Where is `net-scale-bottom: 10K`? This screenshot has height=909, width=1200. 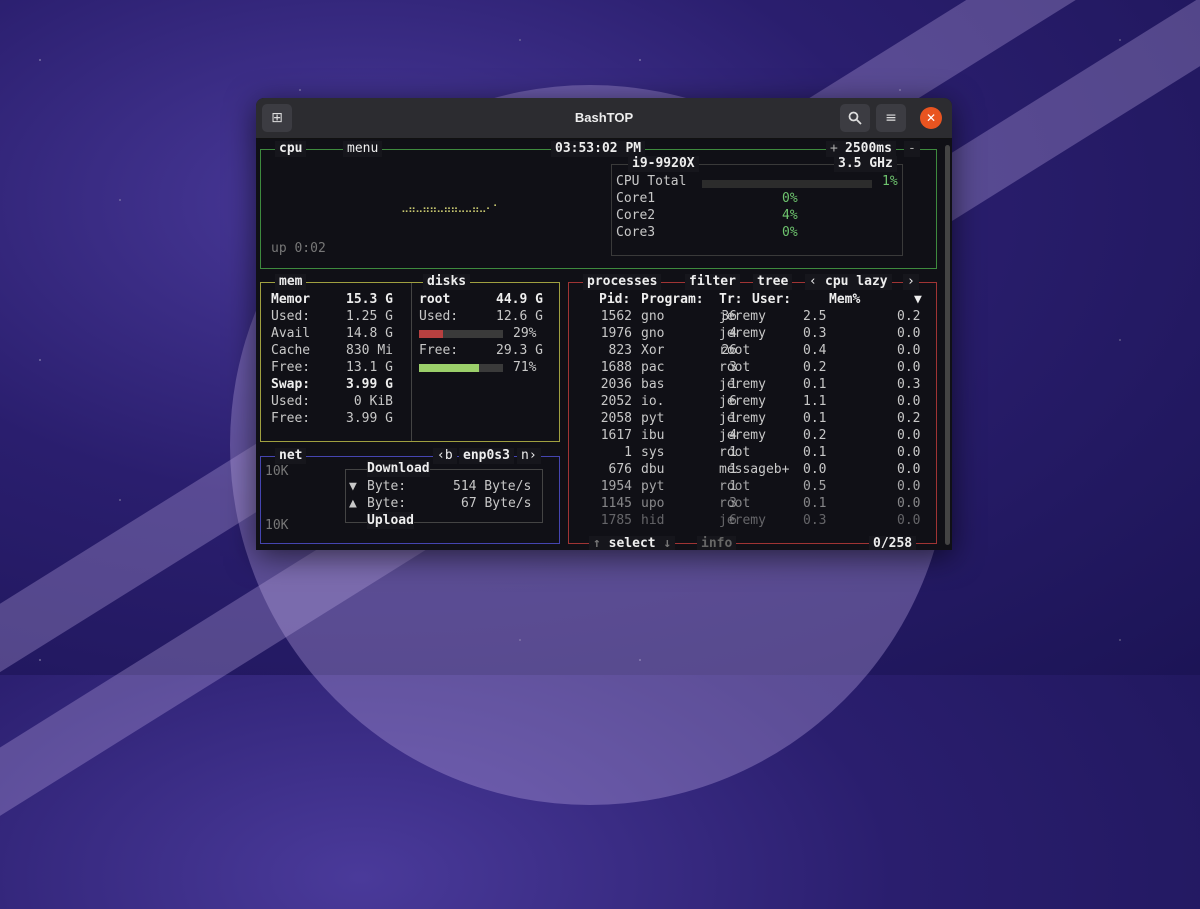
net-scale-bottom: 10K is located at coordinates (277, 525).